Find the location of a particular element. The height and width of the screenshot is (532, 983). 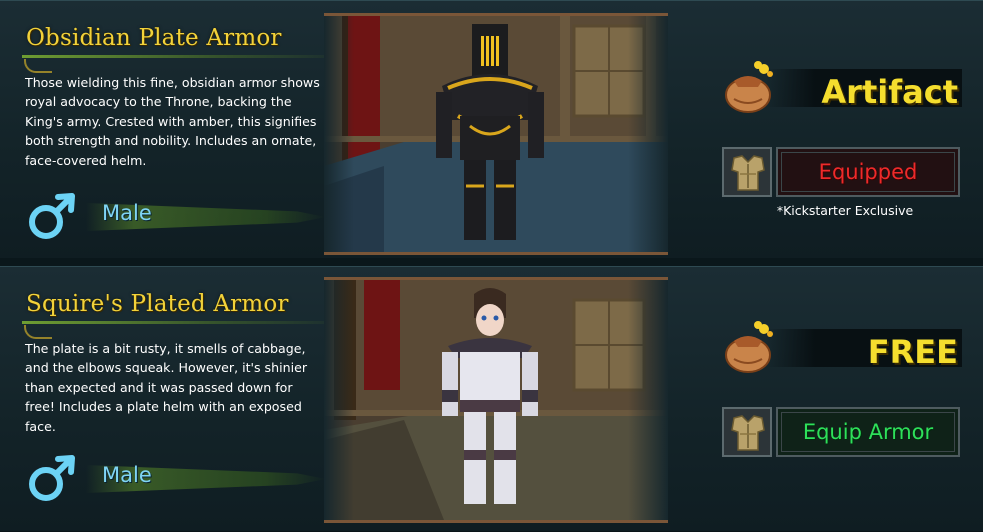

equip-armor-button: Equip Armor is located at coordinates (868, 432).